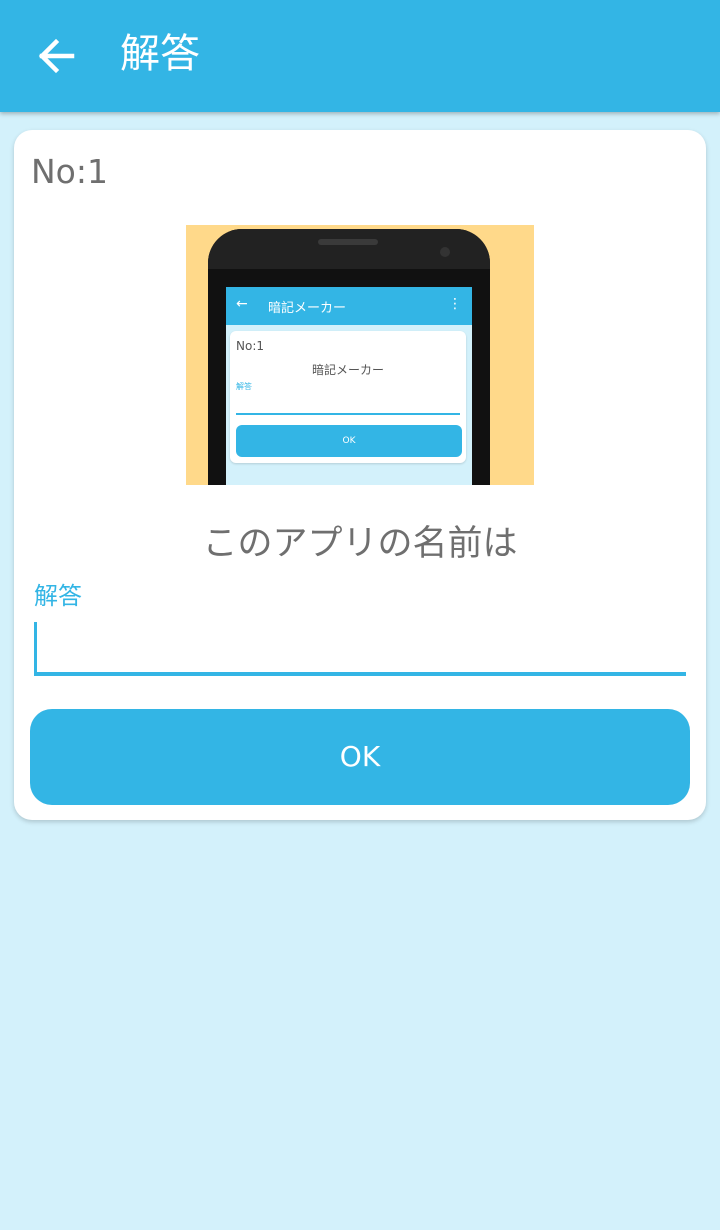 The image size is (720, 1230). What do you see at coordinates (160, 54) in the screenshot?
I see `page-title: 解答` at bounding box center [160, 54].